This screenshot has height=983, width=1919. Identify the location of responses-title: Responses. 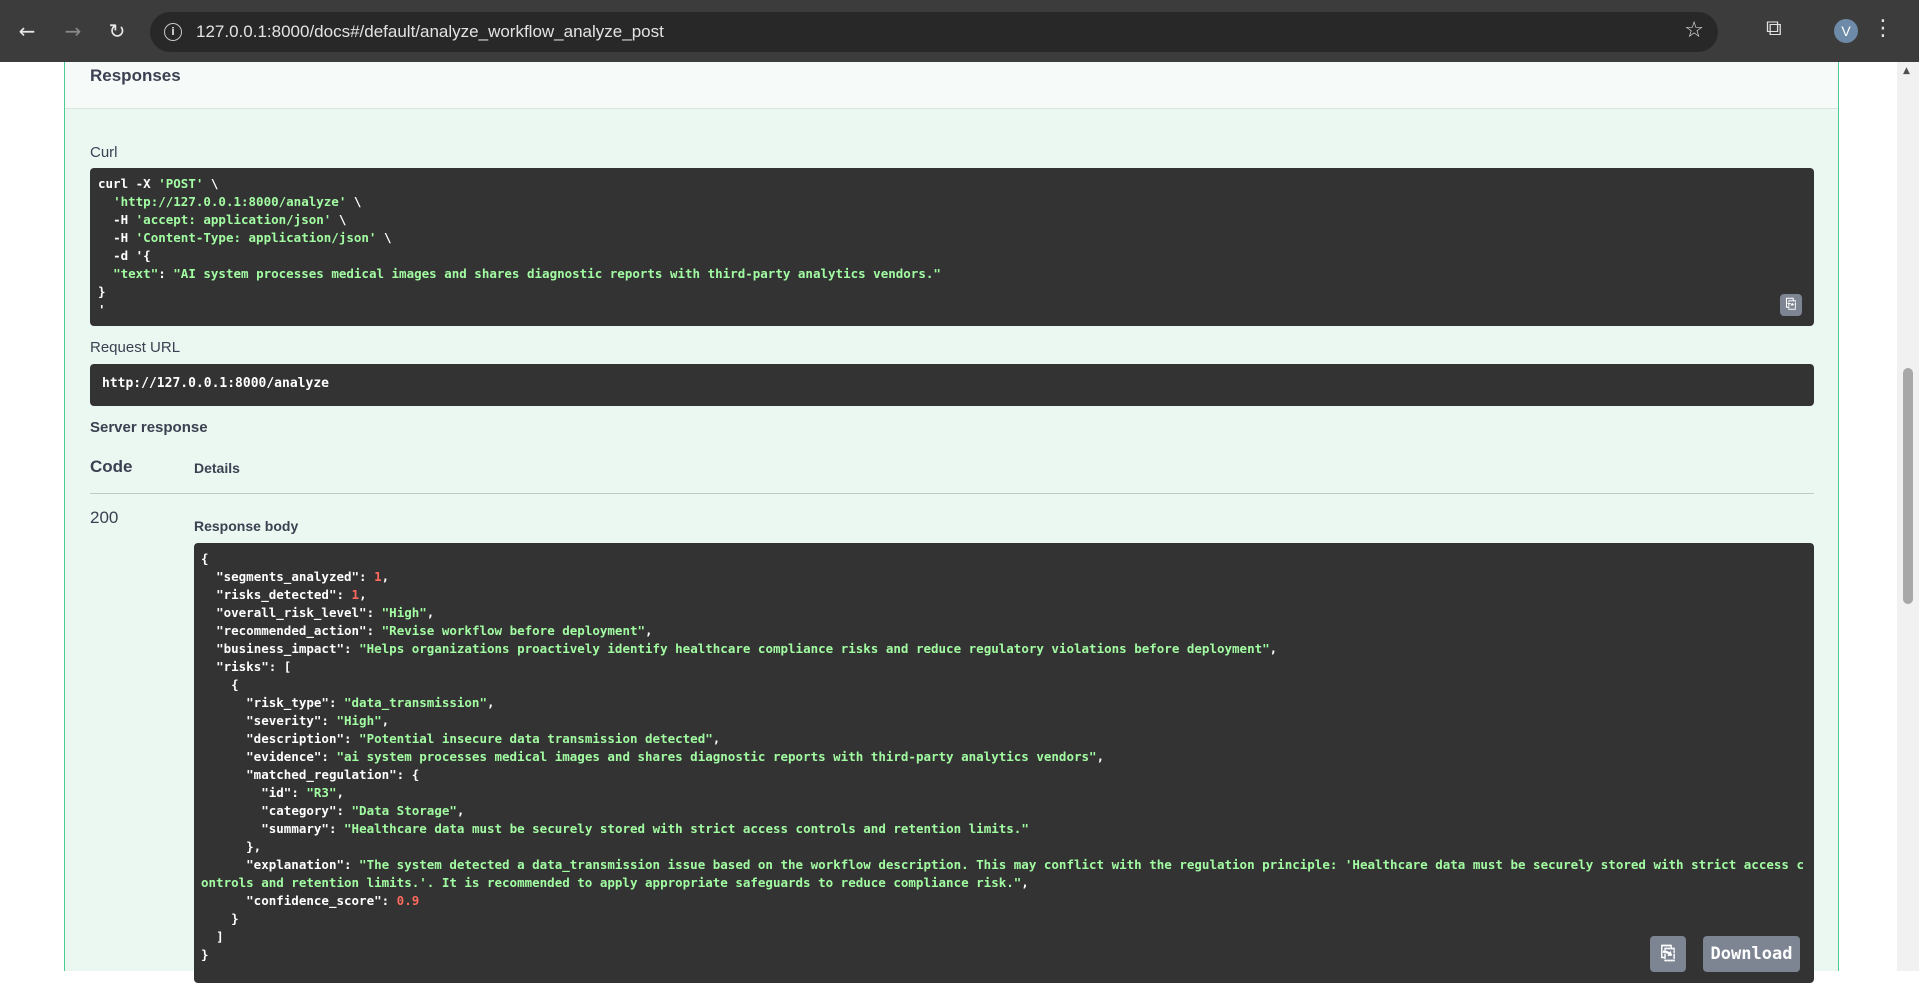
(135, 75).